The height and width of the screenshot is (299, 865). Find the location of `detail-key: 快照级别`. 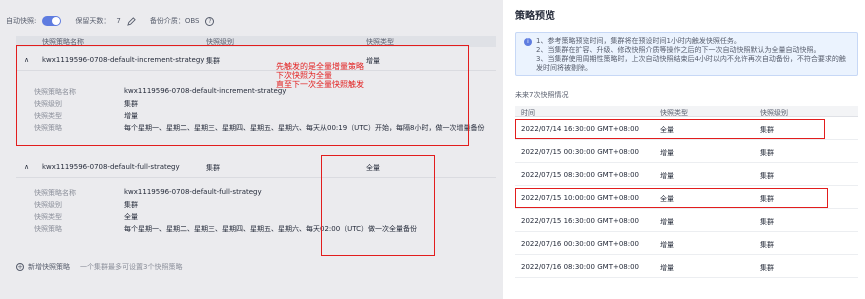

detail-key: 快照级别 is located at coordinates (48, 205).